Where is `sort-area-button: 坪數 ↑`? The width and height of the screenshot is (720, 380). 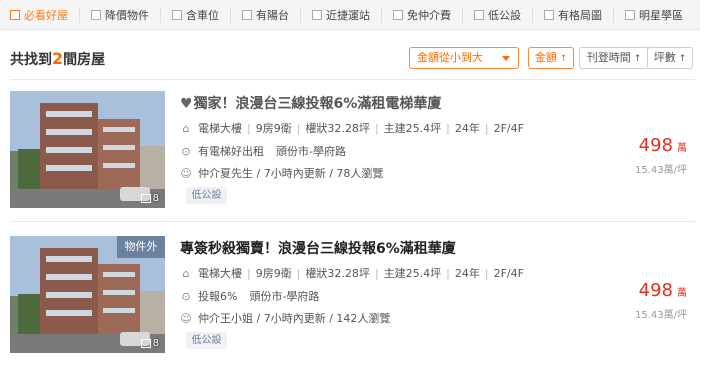 sort-area-button: 坪數 ↑ is located at coordinates (670, 58).